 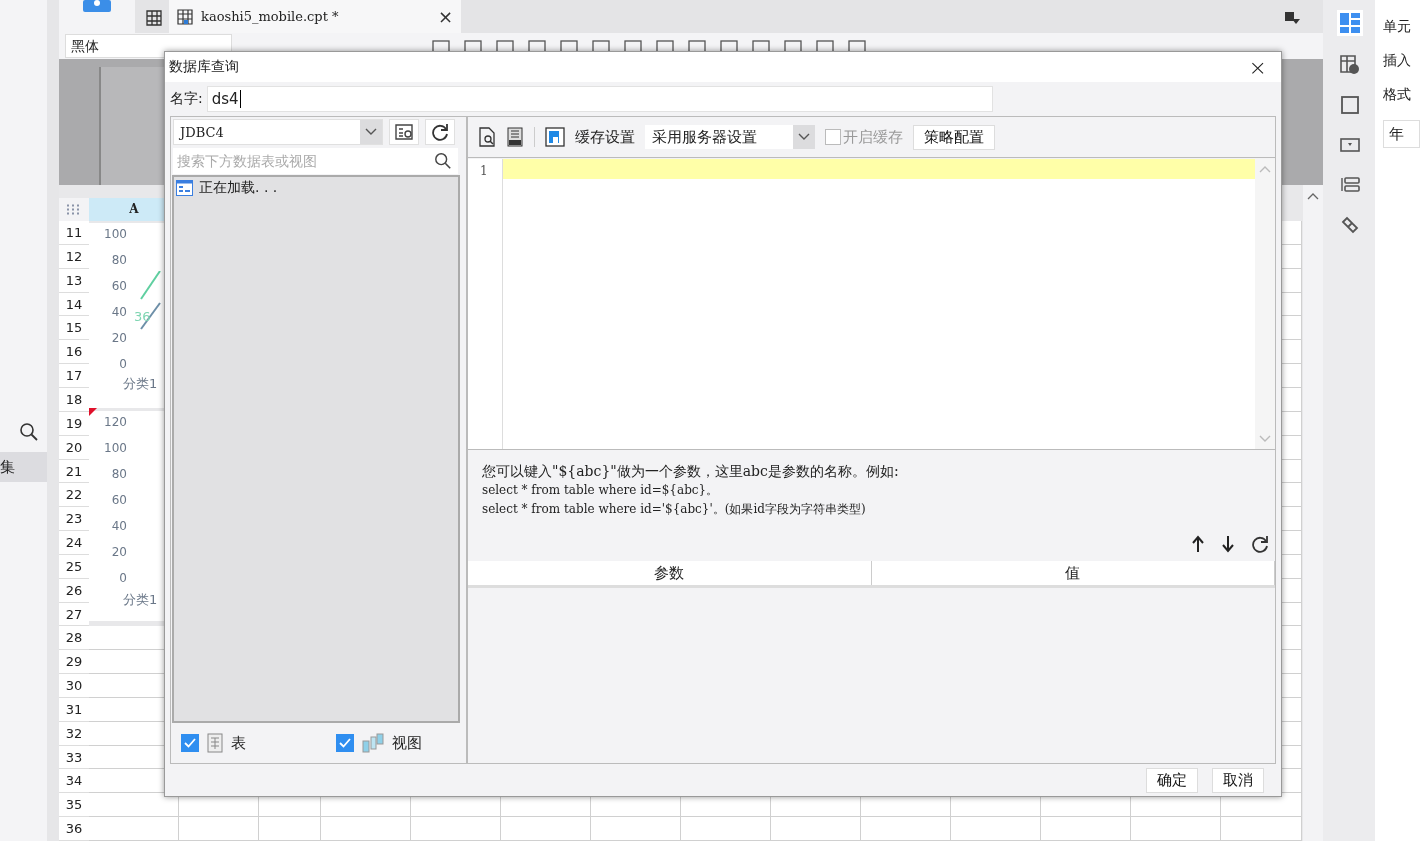 What do you see at coordinates (1397, 61) in the screenshot?
I see `property-label: 插入` at bounding box center [1397, 61].